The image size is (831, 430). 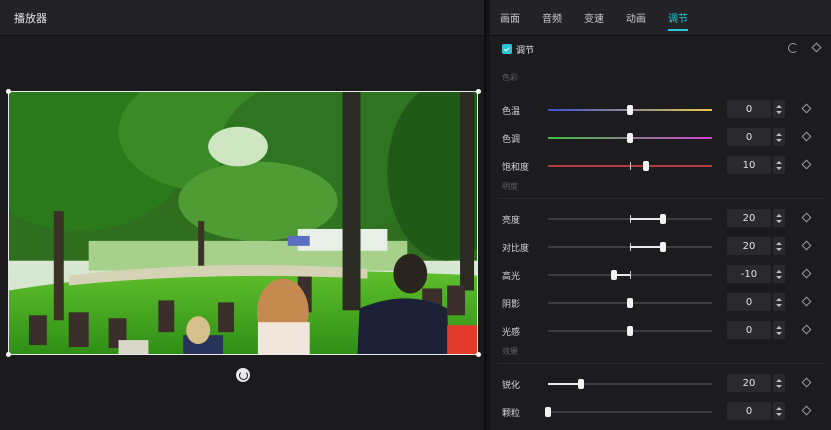 I want to click on sharpen-keyframe-diamond-icon, so click(x=806, y=382).